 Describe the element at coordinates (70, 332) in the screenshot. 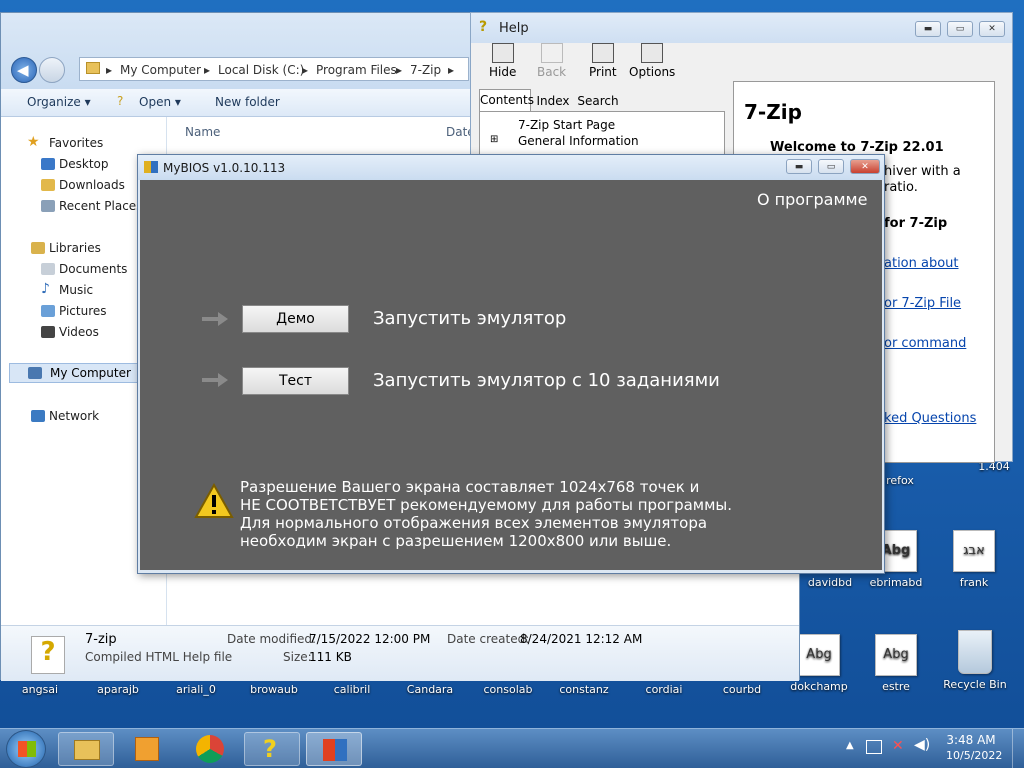

I see `nav-videos: Videos` at that location.